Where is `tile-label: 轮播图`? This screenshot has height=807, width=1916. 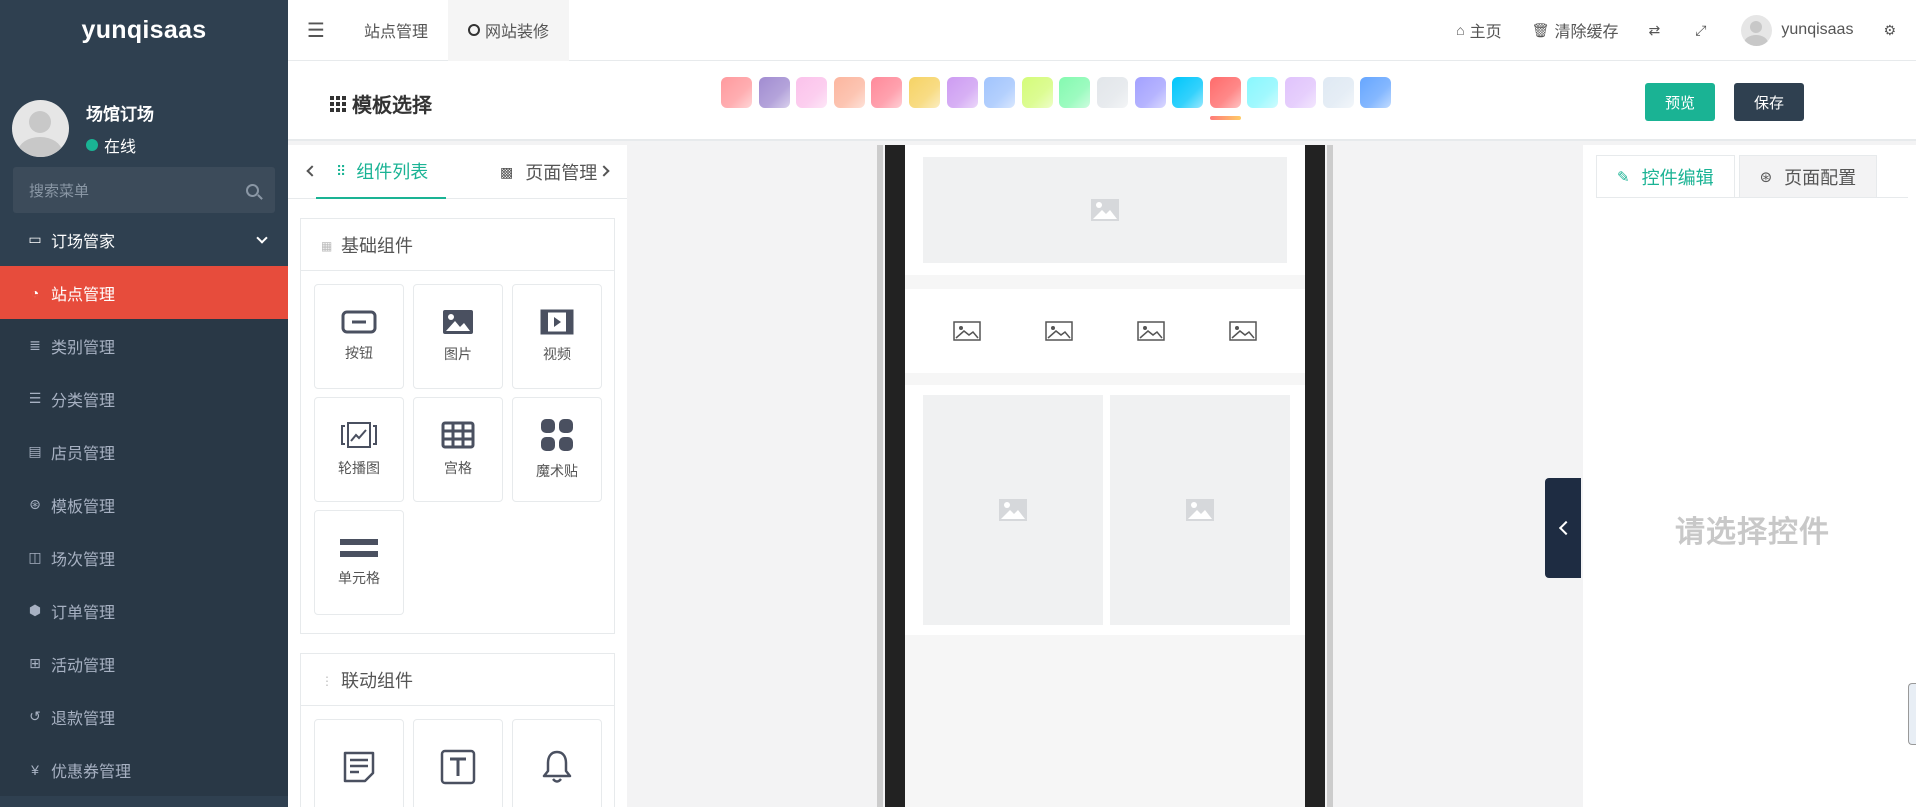 tile-label: 轮播图 is located at coordinates (359, 468).